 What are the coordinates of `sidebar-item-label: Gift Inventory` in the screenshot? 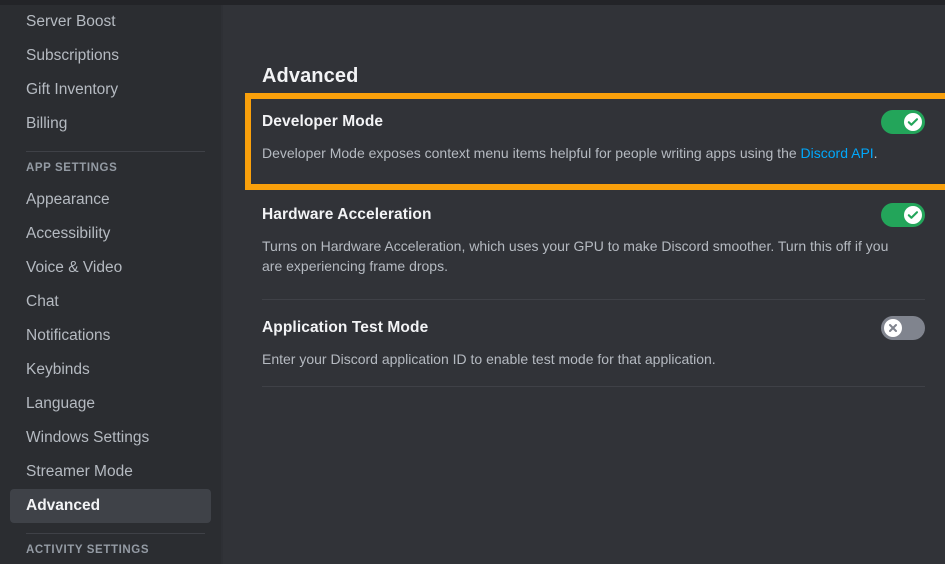 It's located at (72, 89).